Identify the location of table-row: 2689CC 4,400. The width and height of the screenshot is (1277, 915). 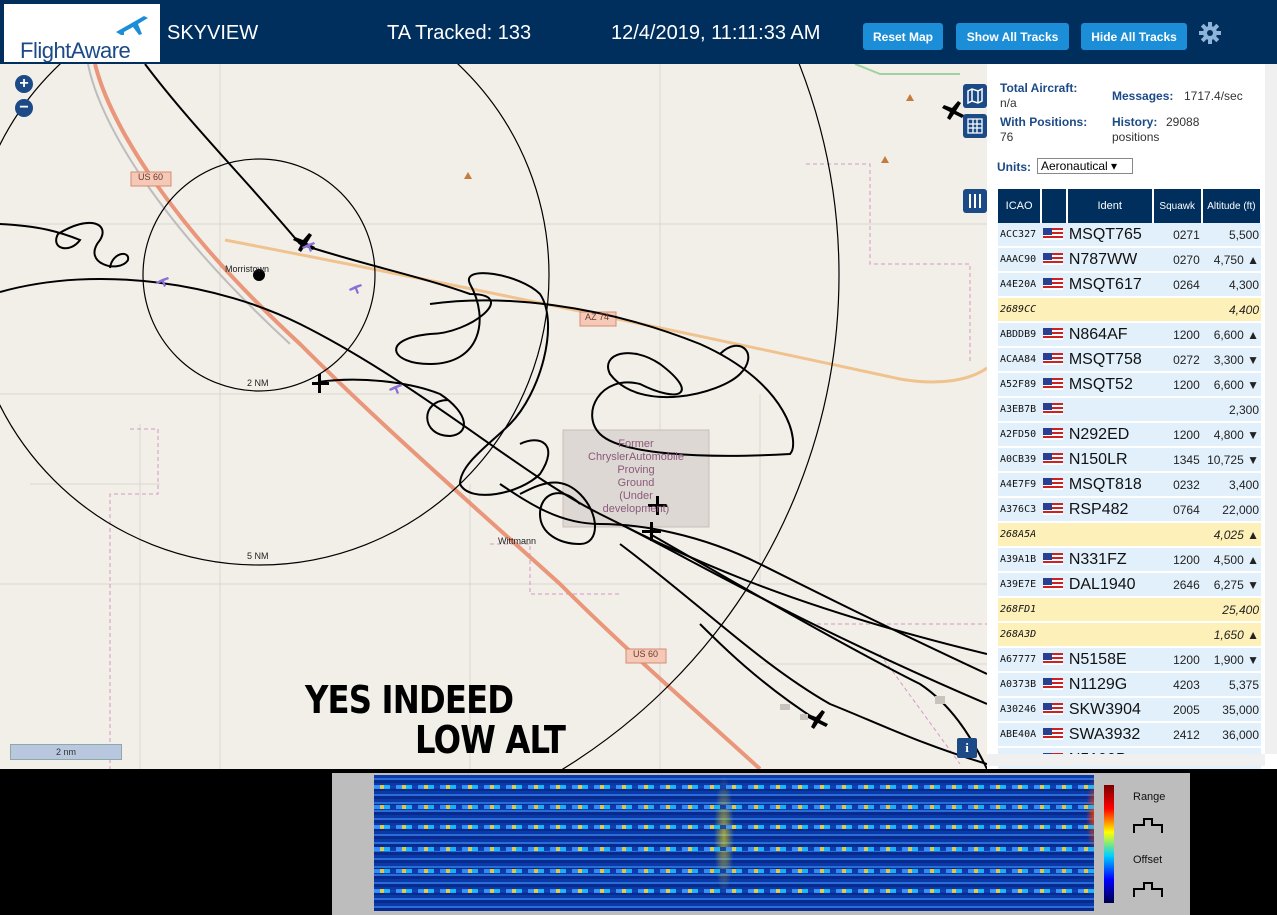
(1129, 310).